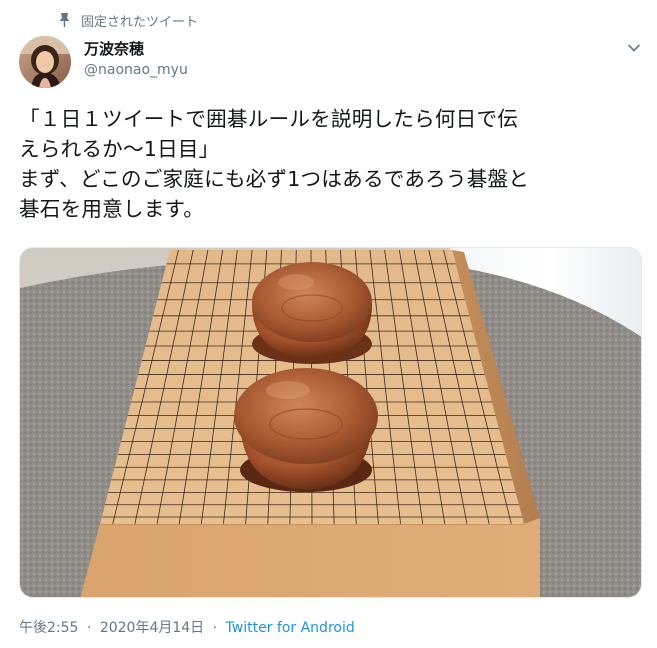  I want to click on chevron-down-icon, so click(634, 48).